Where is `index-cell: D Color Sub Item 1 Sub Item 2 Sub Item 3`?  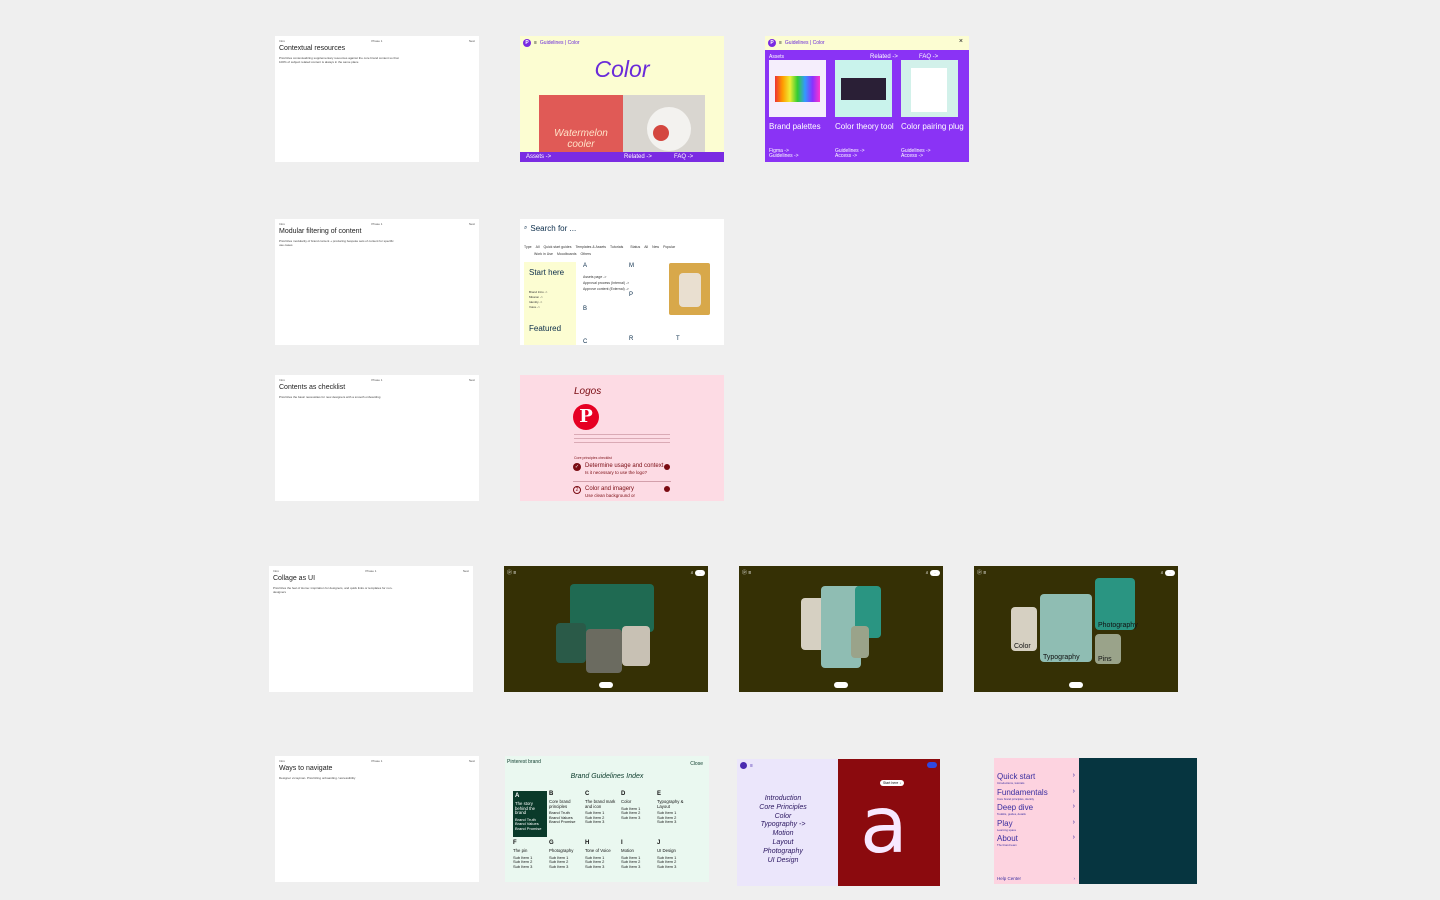 index-cell: D Color Sub Item 1 Sub Item 2 Sub Item 3 is located at coordinates (638, 805).